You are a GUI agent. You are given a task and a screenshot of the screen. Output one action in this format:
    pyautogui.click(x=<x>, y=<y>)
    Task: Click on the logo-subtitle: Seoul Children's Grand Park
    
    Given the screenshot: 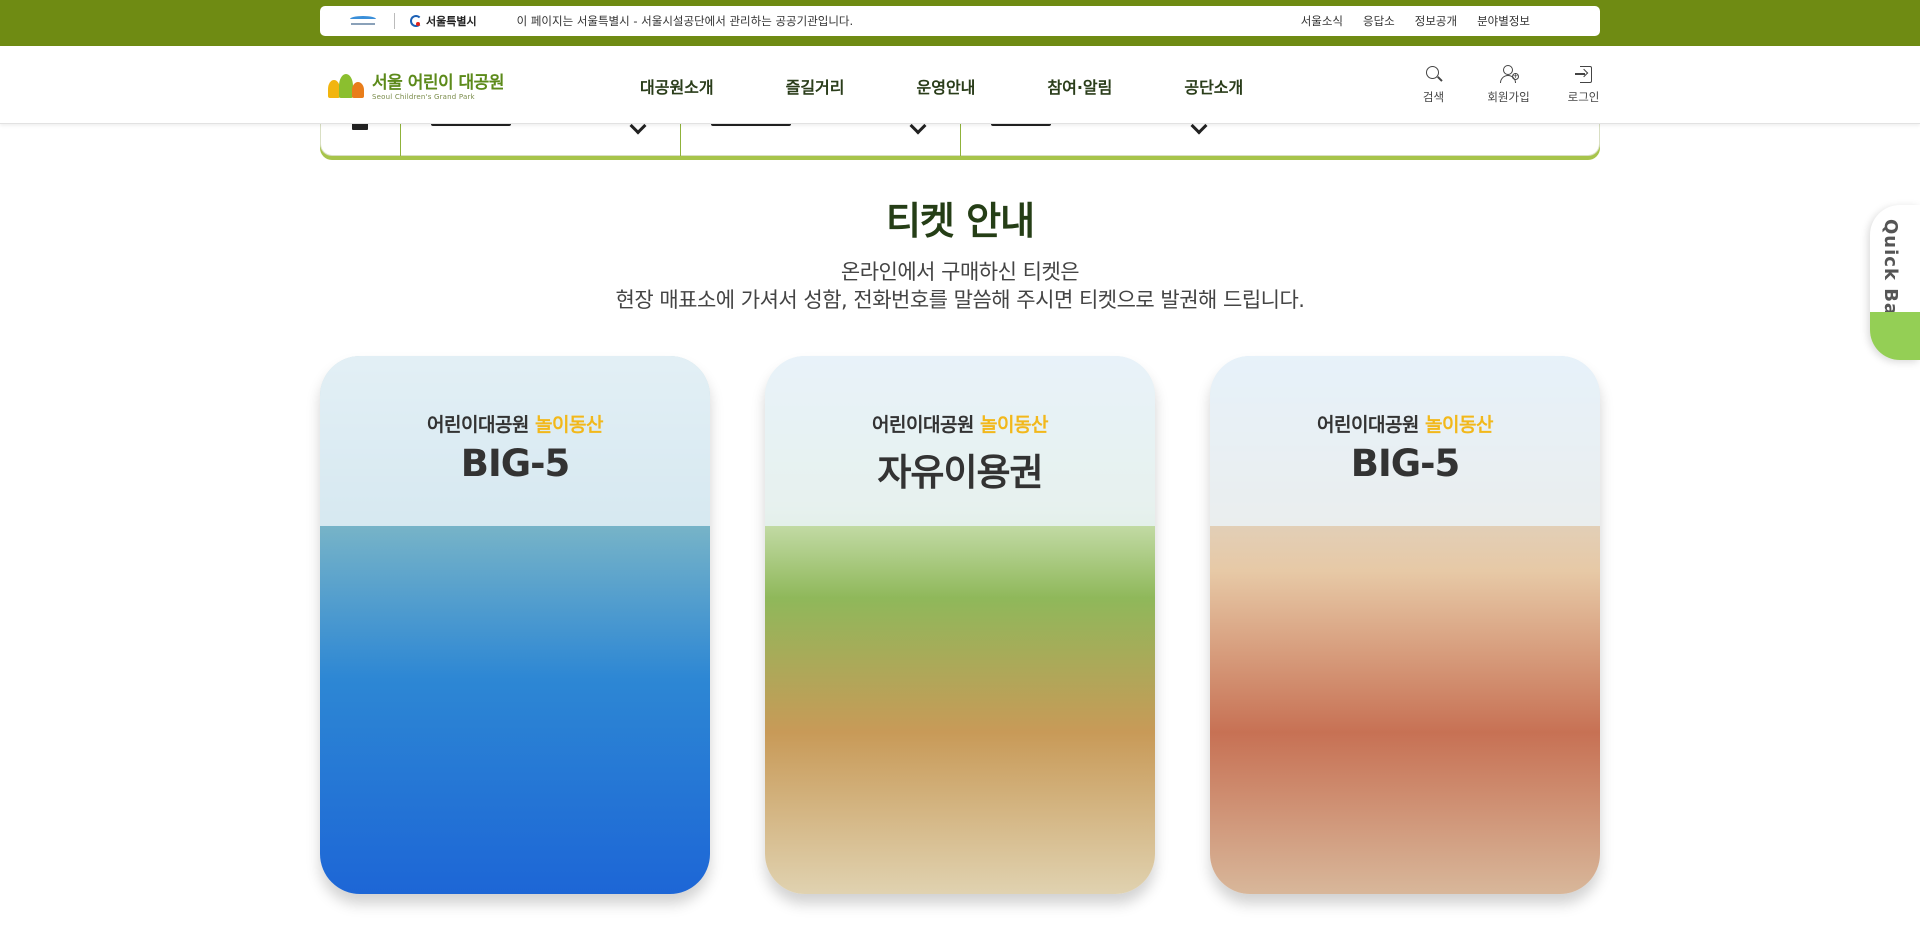 What is the action you would take?
    pyautogui.click(x=423, y=97)
    